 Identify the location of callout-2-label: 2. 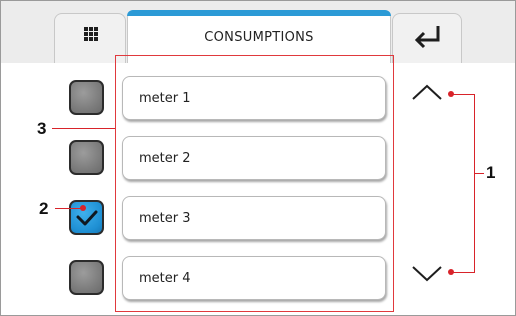
(44, 208).